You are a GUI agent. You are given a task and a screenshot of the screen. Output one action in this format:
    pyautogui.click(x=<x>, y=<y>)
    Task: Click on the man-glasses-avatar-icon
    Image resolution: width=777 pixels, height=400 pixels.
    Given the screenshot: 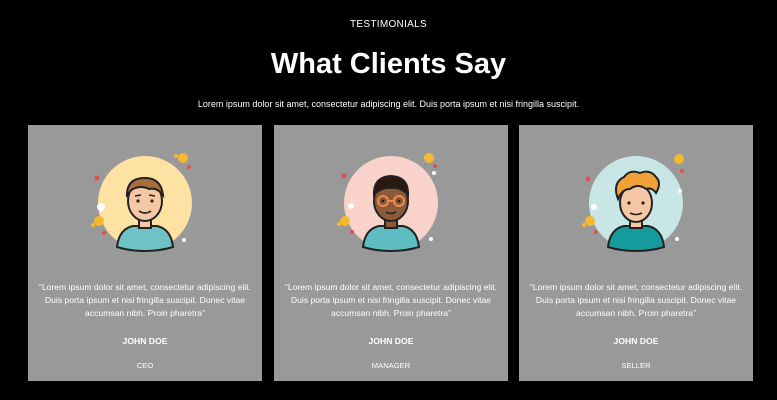 What is the action you would take?
    pyautogui.click(x=391, y=203)
    